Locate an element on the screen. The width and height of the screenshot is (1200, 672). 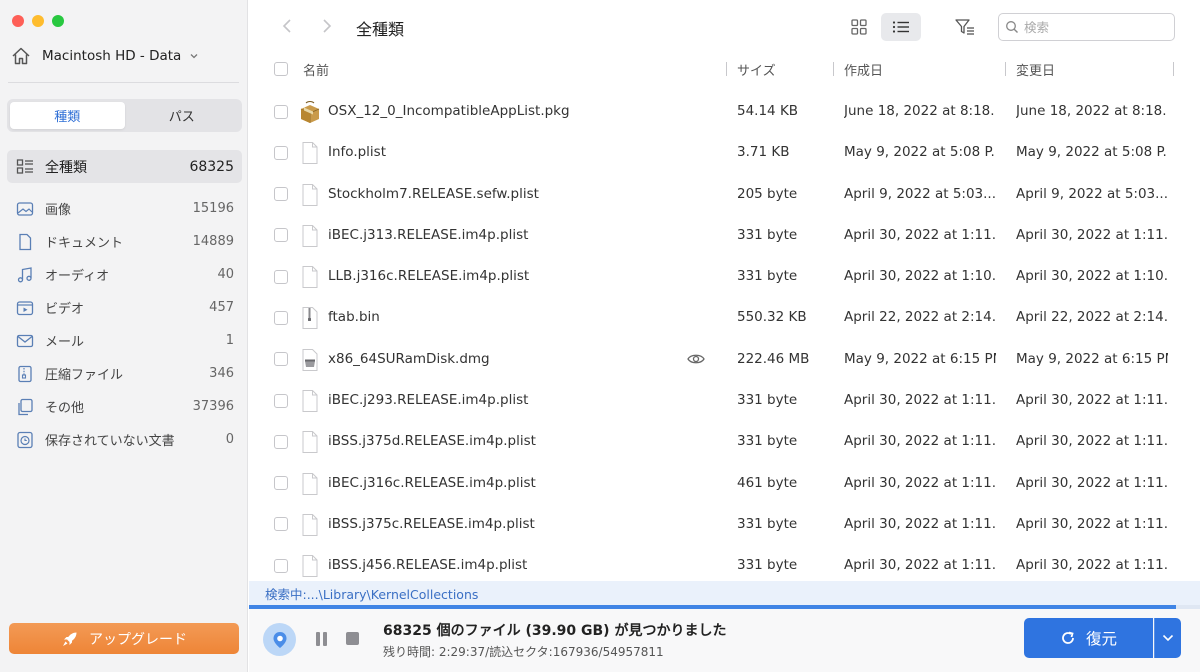
file-name: x86_64SURamDisk.dmg is located at coordinates (409, 358).